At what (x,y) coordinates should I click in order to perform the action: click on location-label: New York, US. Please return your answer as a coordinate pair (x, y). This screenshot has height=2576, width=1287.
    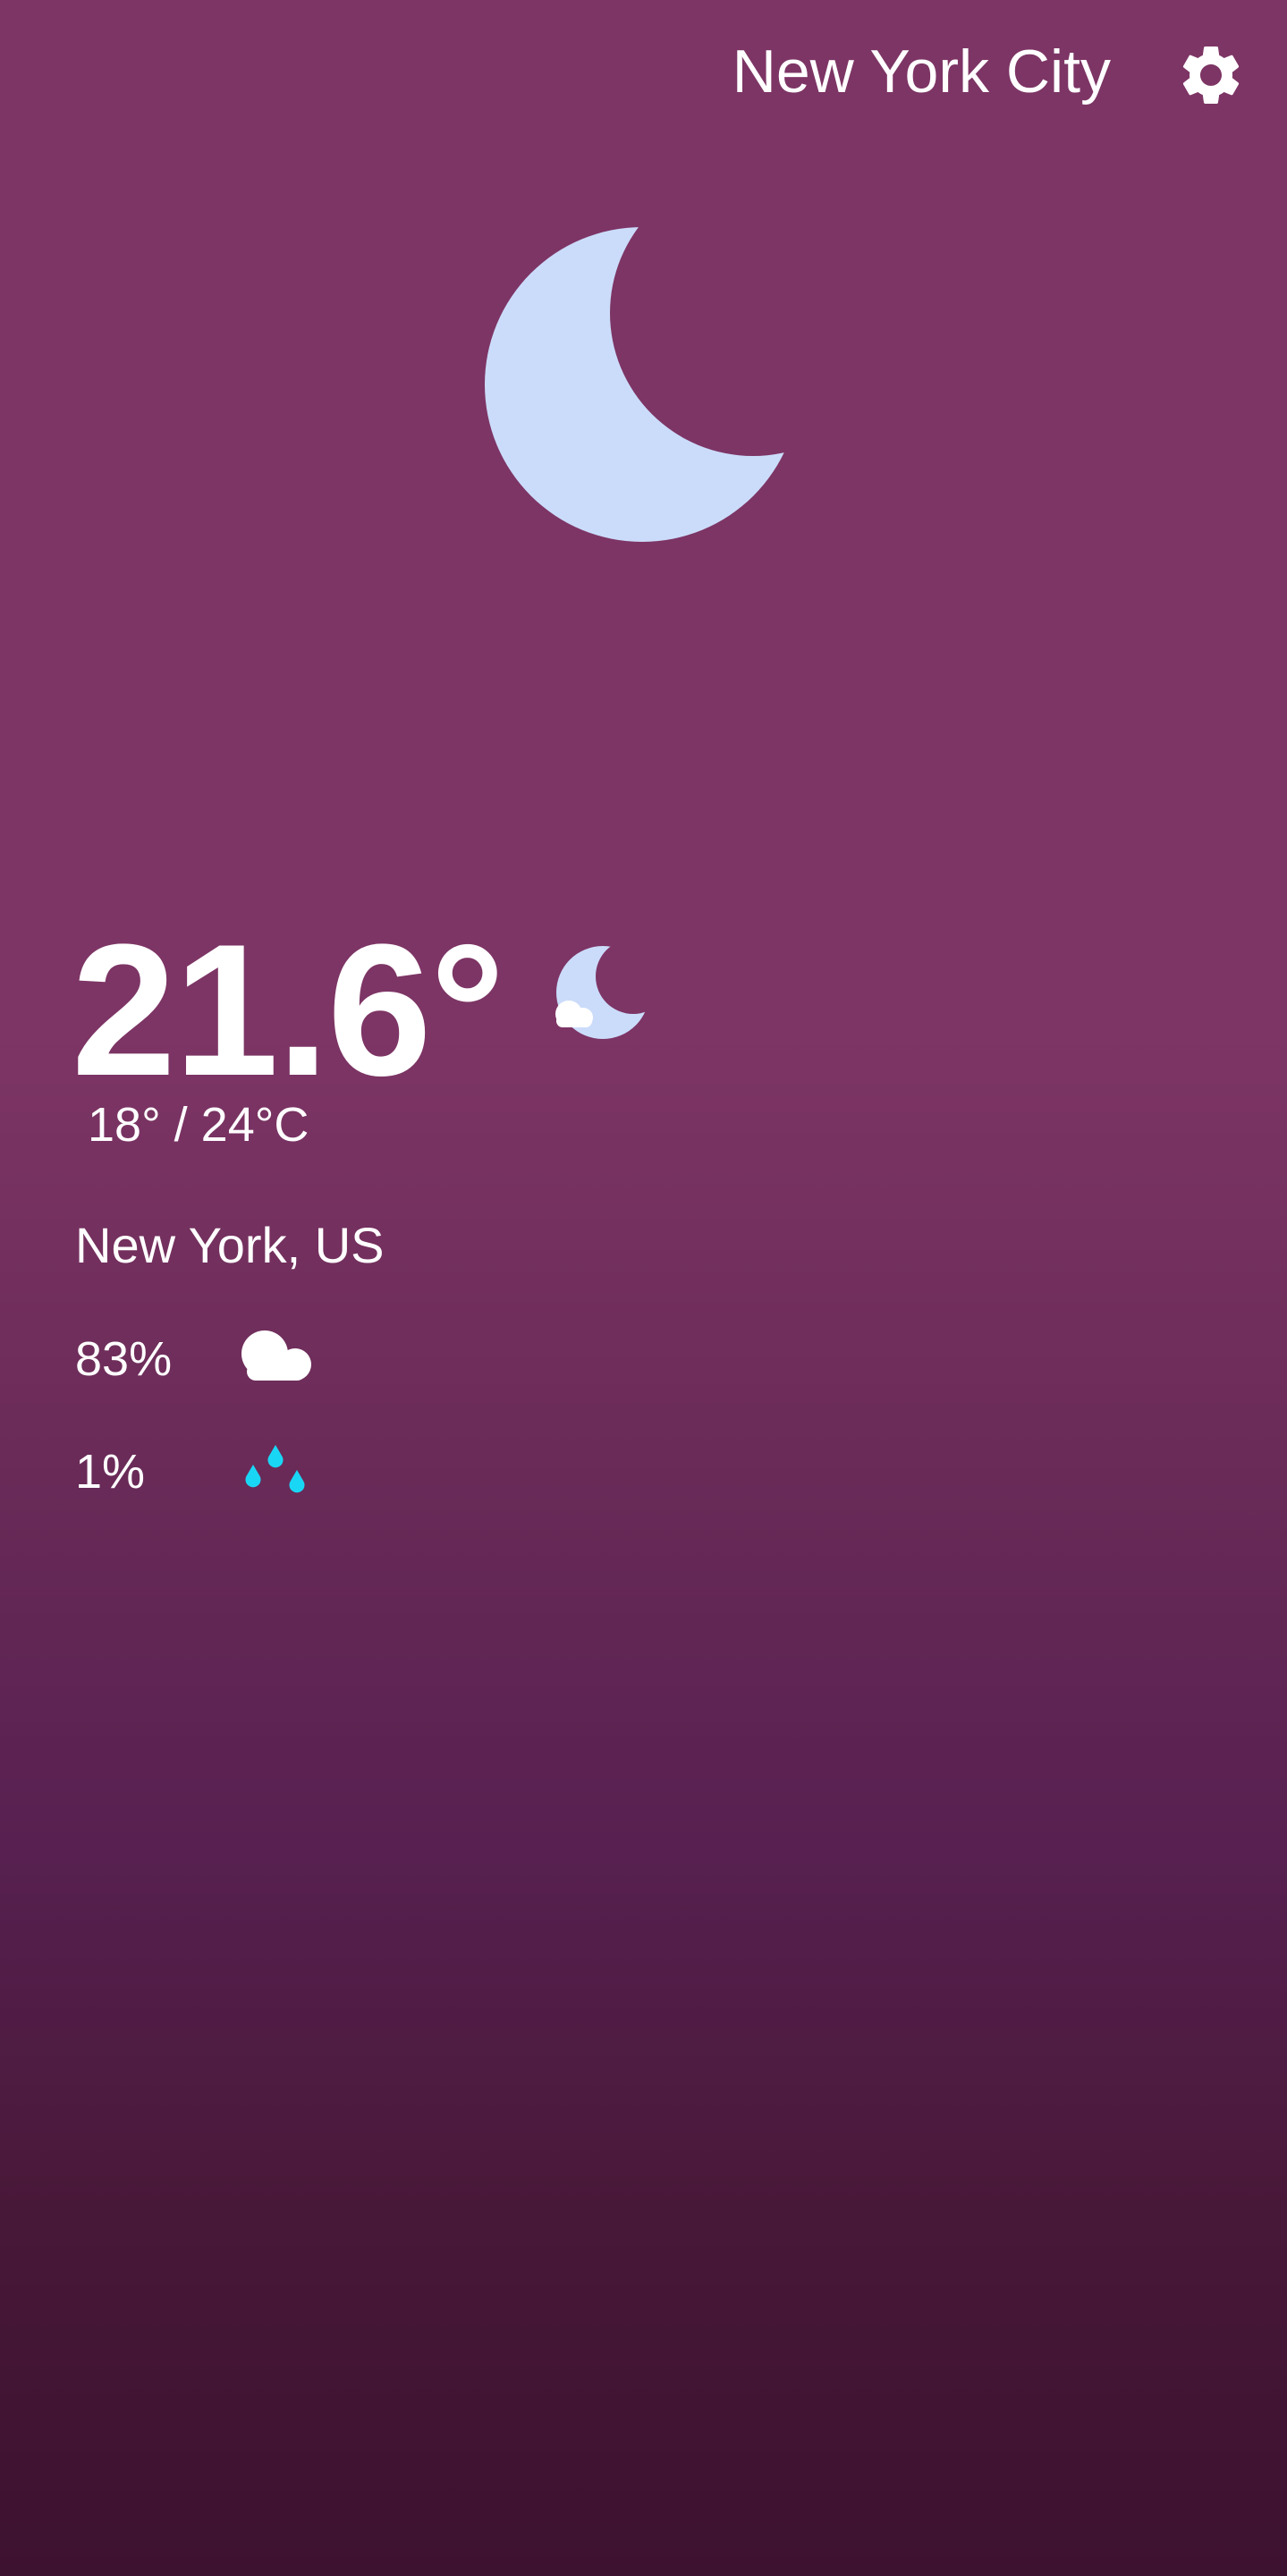
    Looking at the image, I should click on (230, 1245).